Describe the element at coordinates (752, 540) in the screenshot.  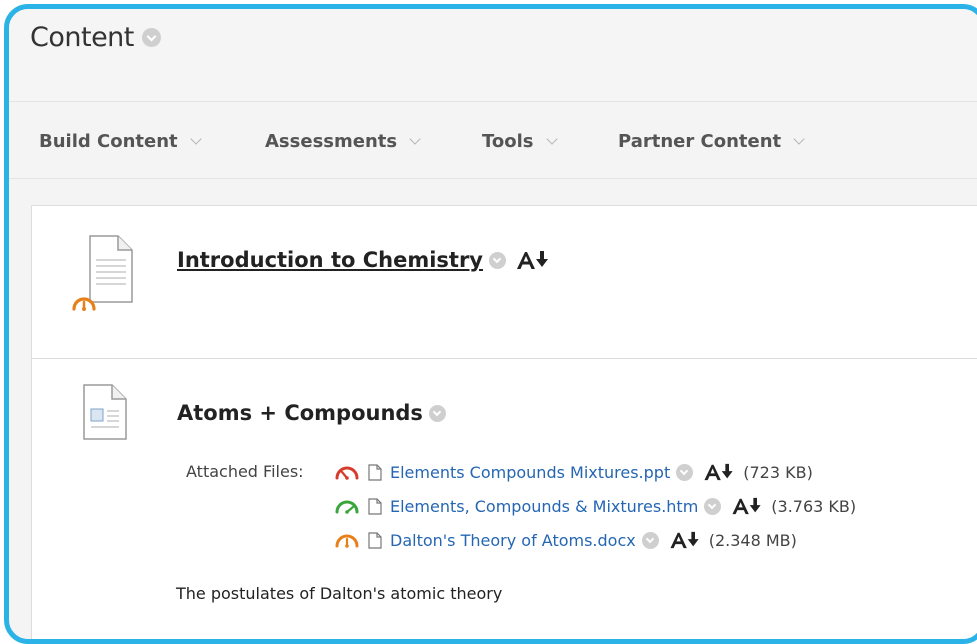
I see `file-size: (2.348 MB)` at that location.